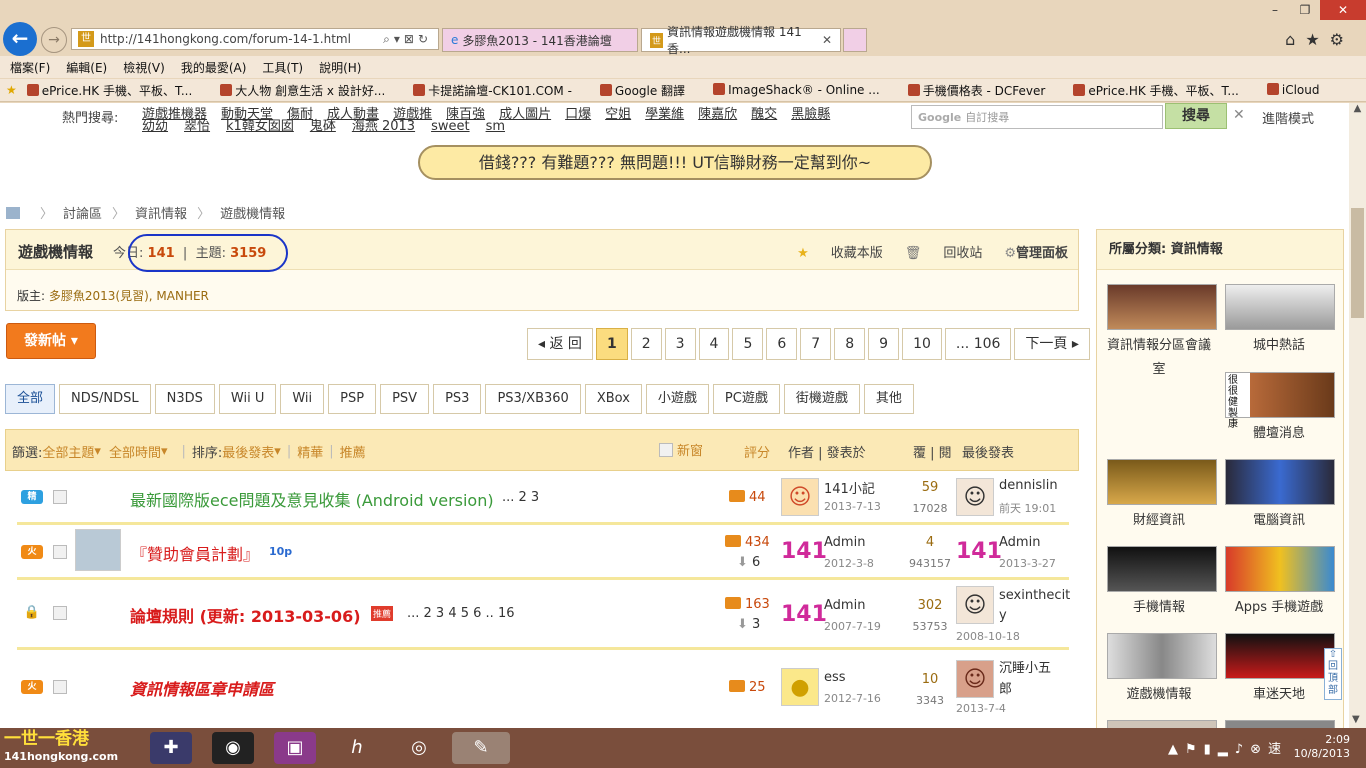 The height and width of the screenshot is (768, 1366). What do you see at coordinates (884, 344) in the screenshot?
I see `pager-page: 9` at bounding box center [884, 344].